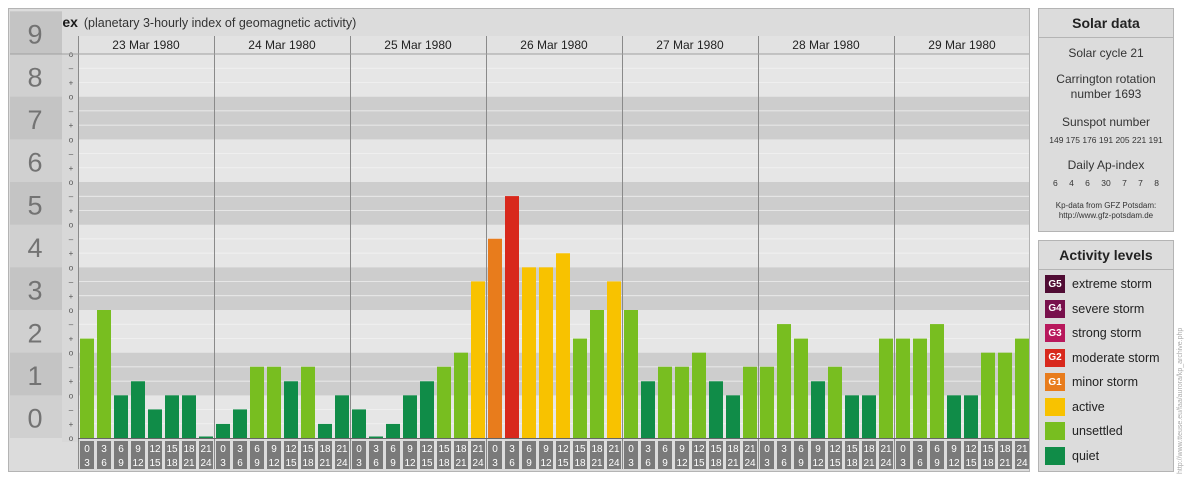 This screenshot has width=1184, height=480. Describe the element at coordinates (1055, 382) in the screenshot. I see `activity-level-swatch: G1` at that location.